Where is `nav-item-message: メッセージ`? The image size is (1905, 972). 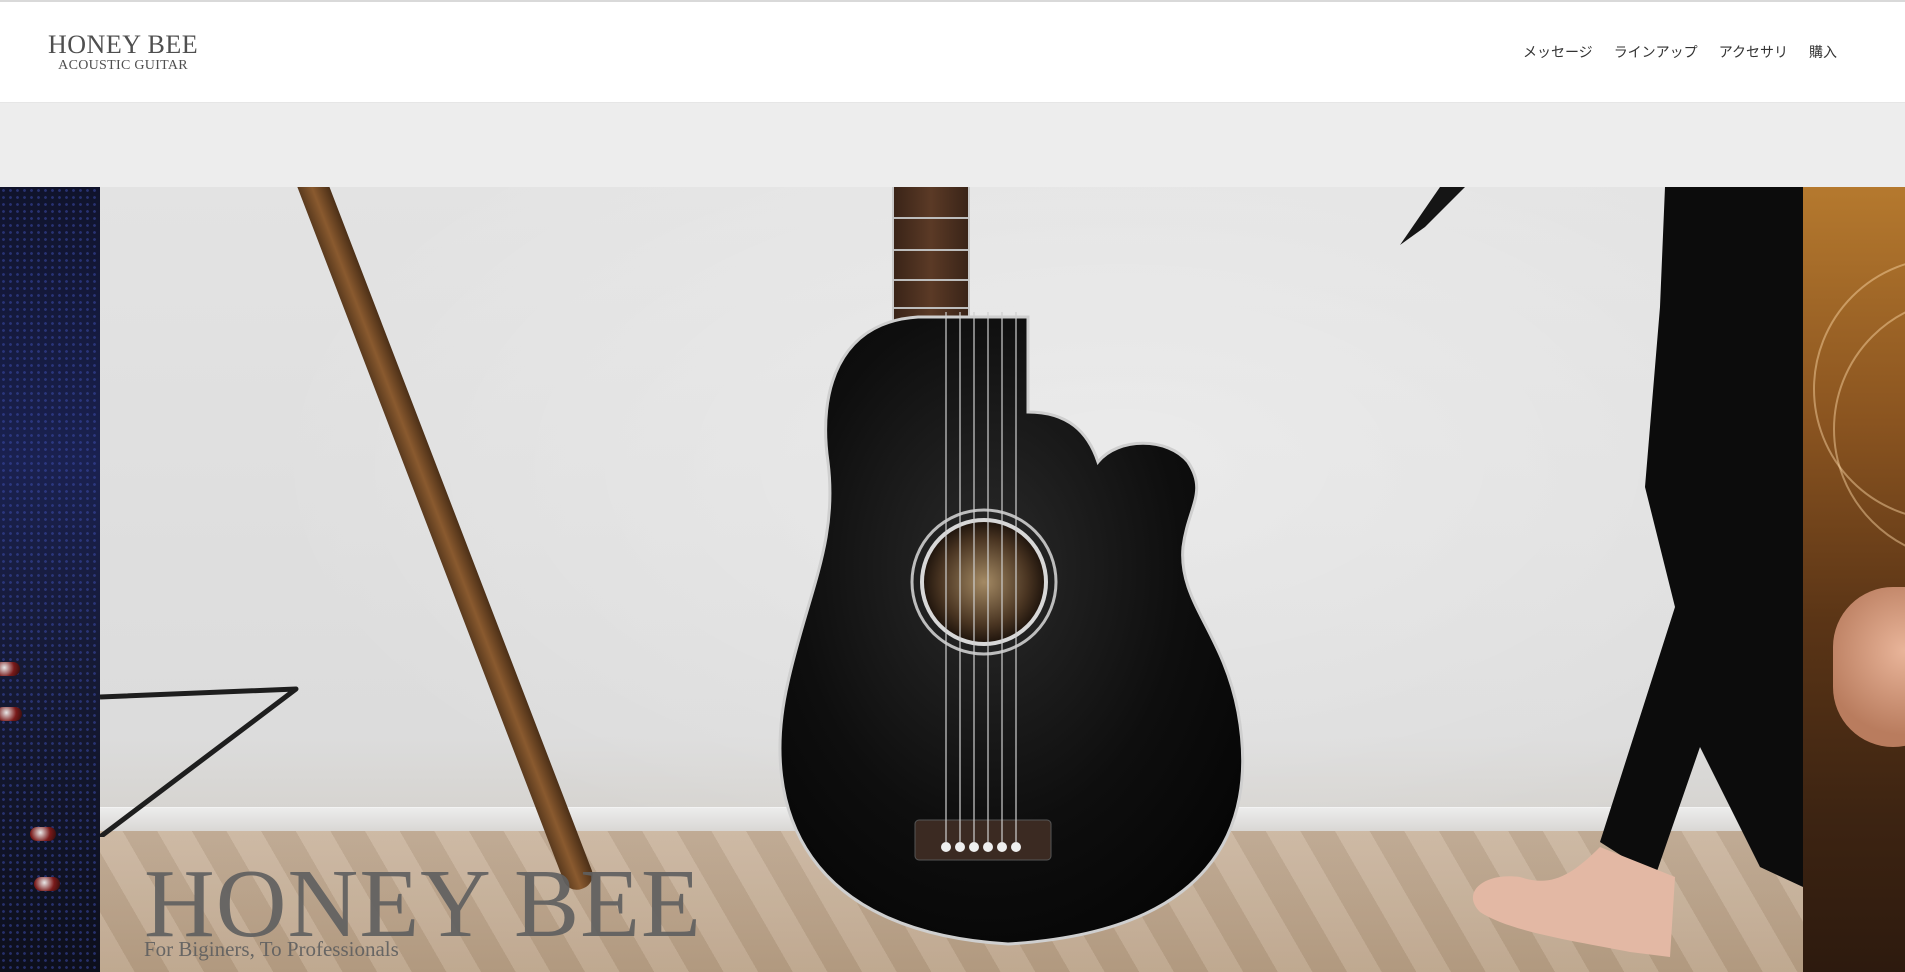 nav-item-message: メッセージ is located at coordinates (1558, 52).